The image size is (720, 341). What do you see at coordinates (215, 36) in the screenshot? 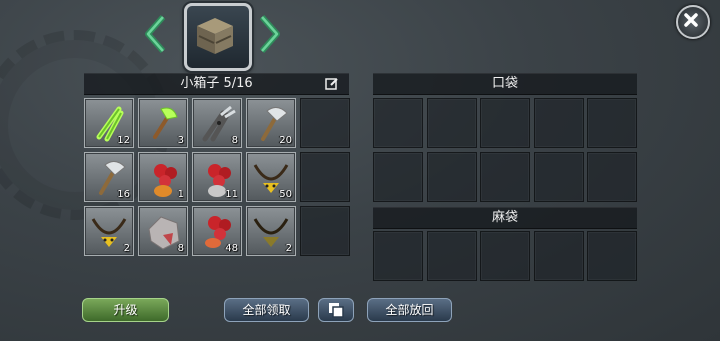
I see `wooden-crate-icon` at bounding box center [215, 36].